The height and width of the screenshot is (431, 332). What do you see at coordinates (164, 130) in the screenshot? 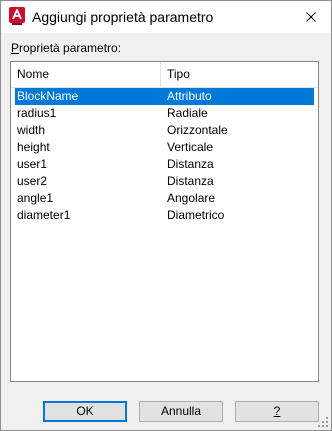
I see `table-row: width Orizzontale` at bounding box center [164, 130].